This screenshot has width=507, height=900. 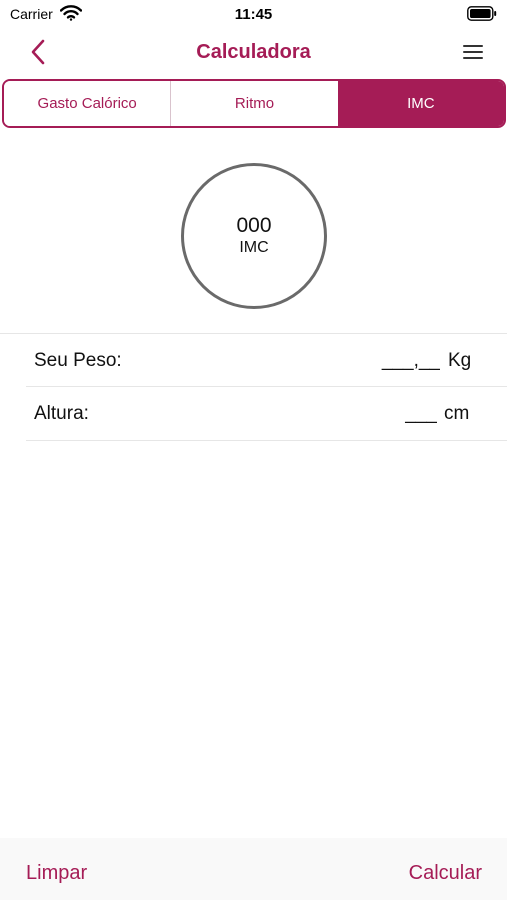 What do you see at coordinates (253, 360) in the screenshot?
I see `weight-row: Seu Peso: Kg` at bounding box center [253, 360].